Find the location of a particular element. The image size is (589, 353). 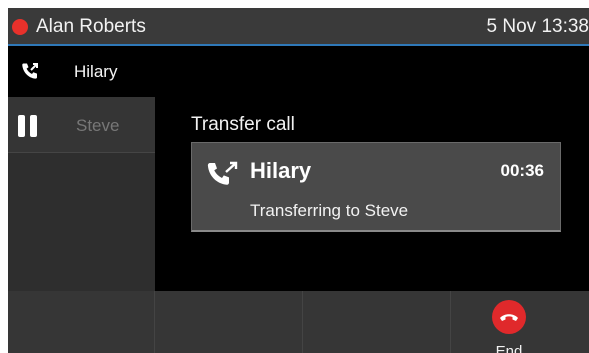

presence-indicator-icon is located at coordinates (20, 27).